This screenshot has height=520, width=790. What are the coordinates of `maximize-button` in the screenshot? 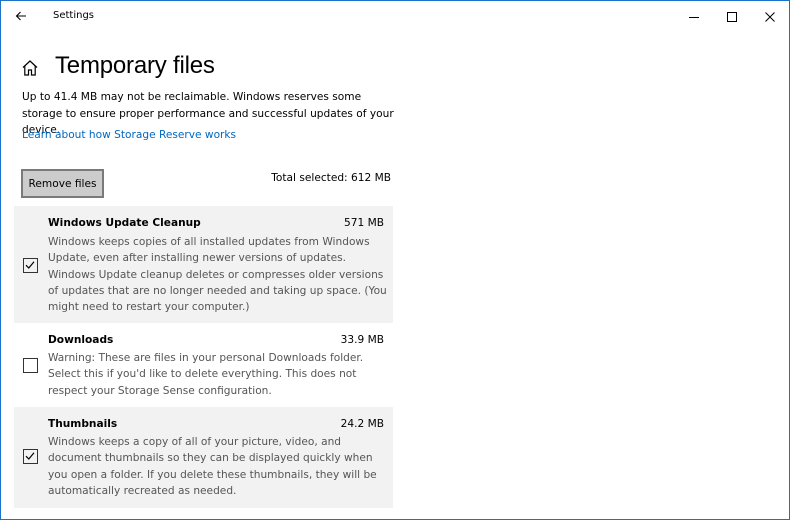 It's located at (732, 16).